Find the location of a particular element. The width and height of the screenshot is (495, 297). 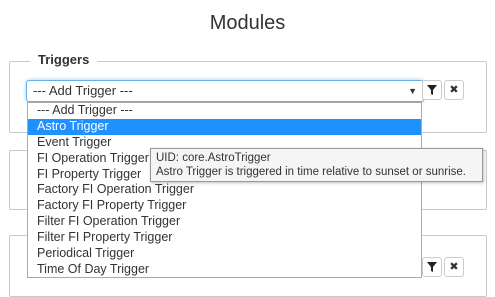

dropdown-option: Filter FI Operation Trigger is located at coordinates (224, 222).